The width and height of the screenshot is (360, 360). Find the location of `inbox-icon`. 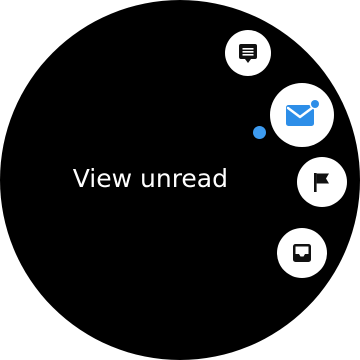

inbox-icon is located at coordinates (302, 253).